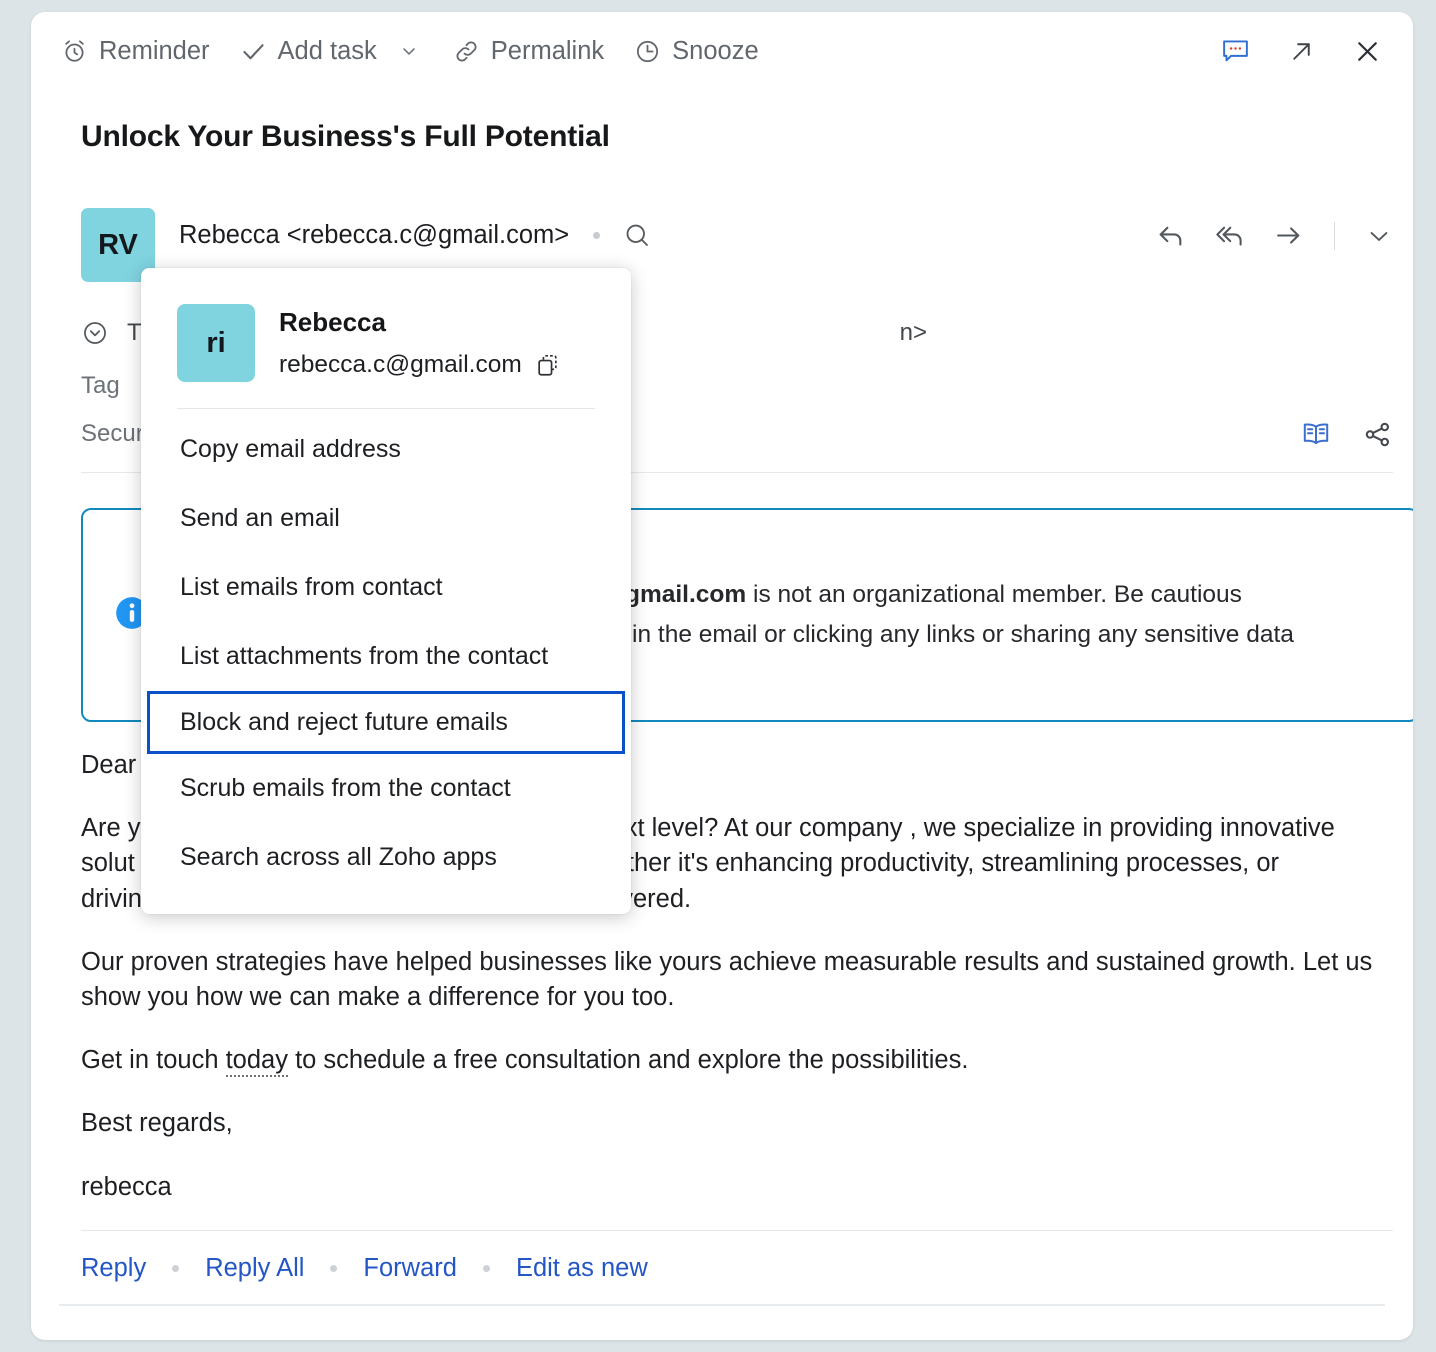  What do you see at coordinates (410, 1268) in the screenshot?
I see `forward-link: Forward` at bounding box center [410, 1268].